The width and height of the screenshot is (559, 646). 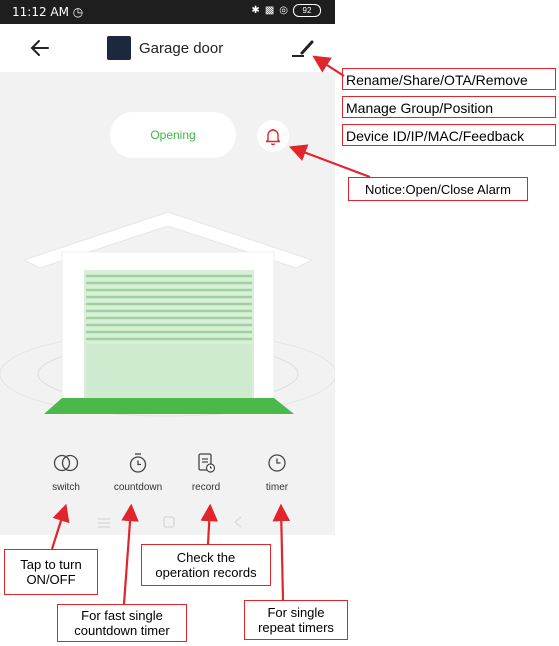 I want to click on record-label: record, so click(x=206, y=487).